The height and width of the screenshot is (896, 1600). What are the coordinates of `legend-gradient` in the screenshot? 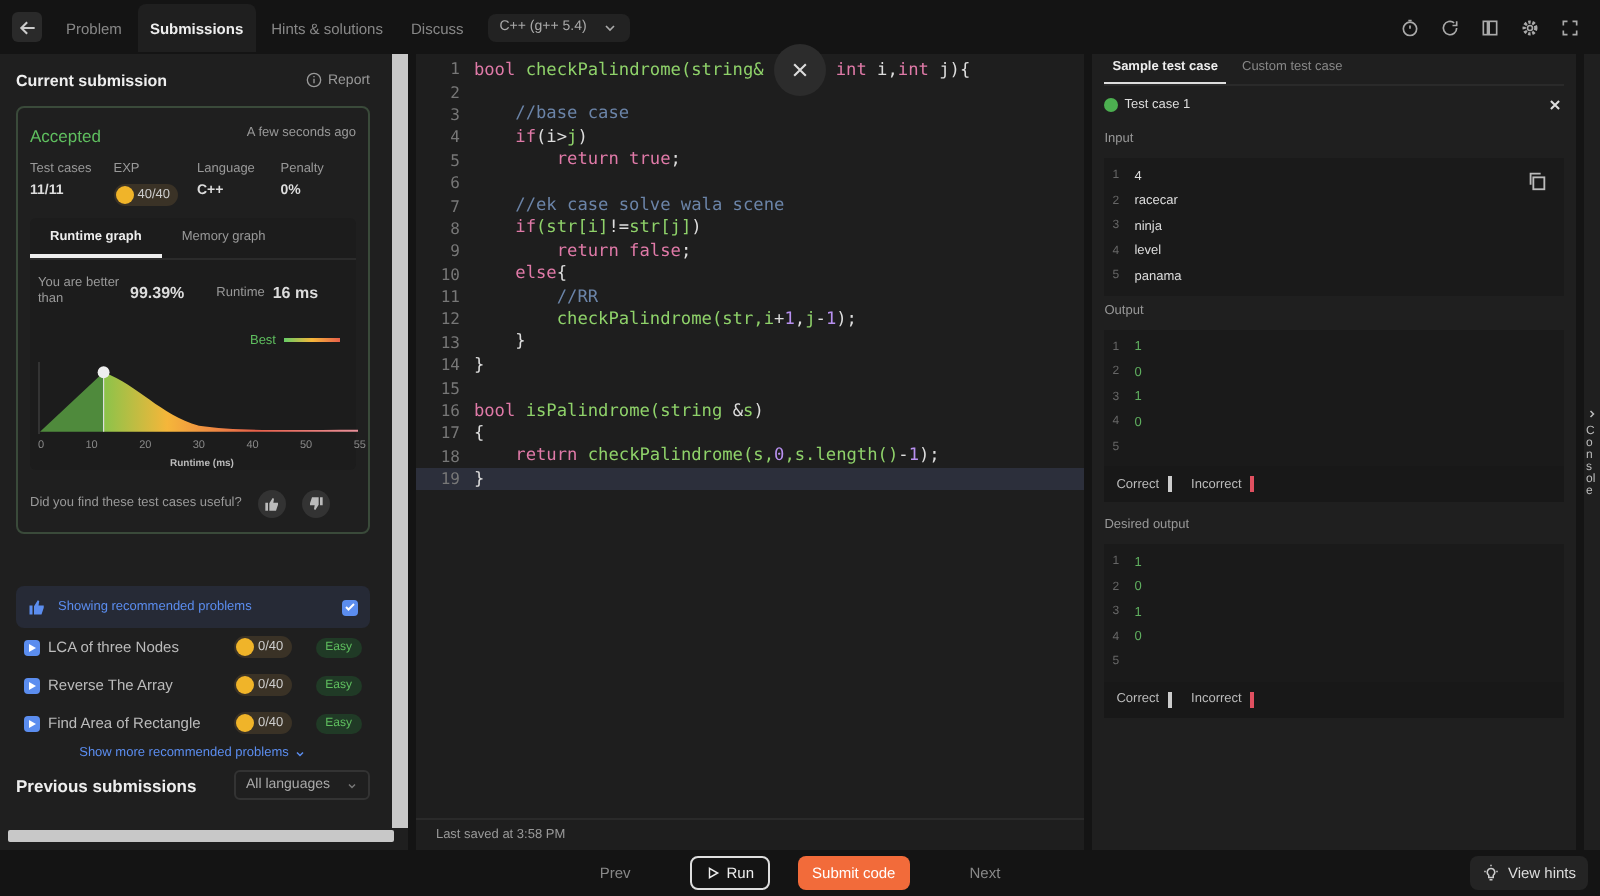 It's located at (312, 340).